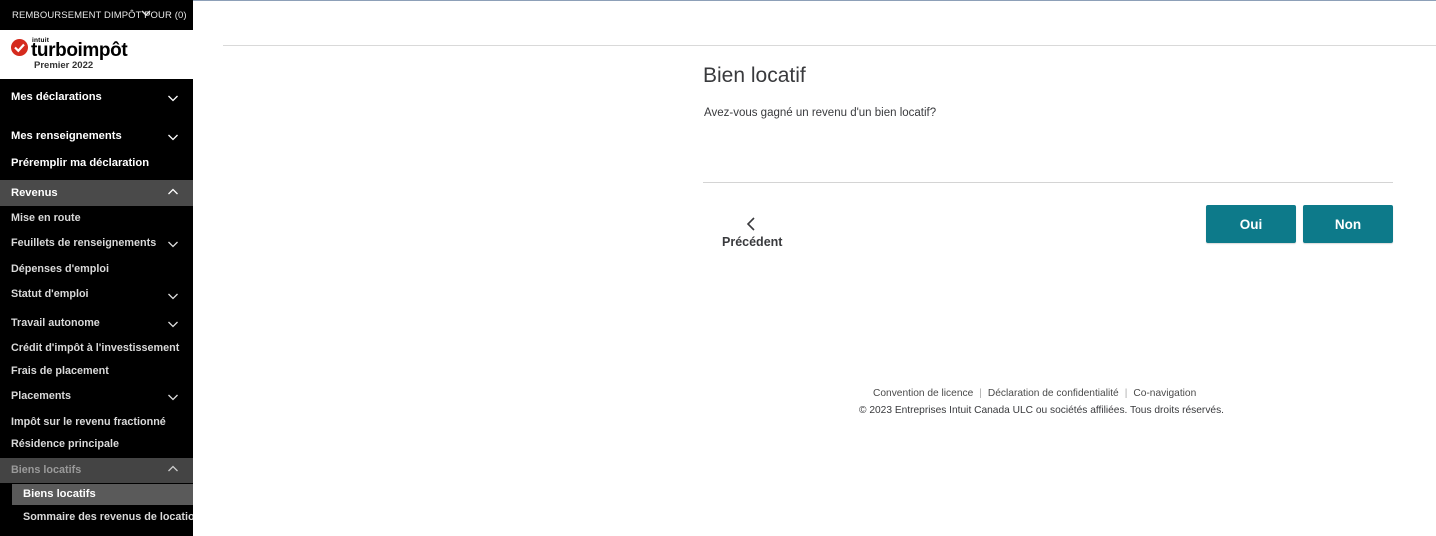 The image size is (1436, 536). I want to click on header-divider, so click(829, 45).